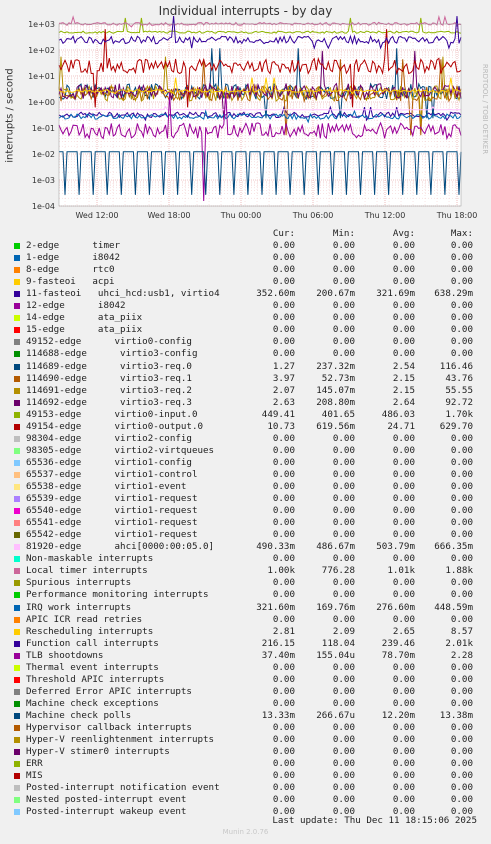  I want to click on legend-series-name: 14-edge ata_piix, so click(84, 318).